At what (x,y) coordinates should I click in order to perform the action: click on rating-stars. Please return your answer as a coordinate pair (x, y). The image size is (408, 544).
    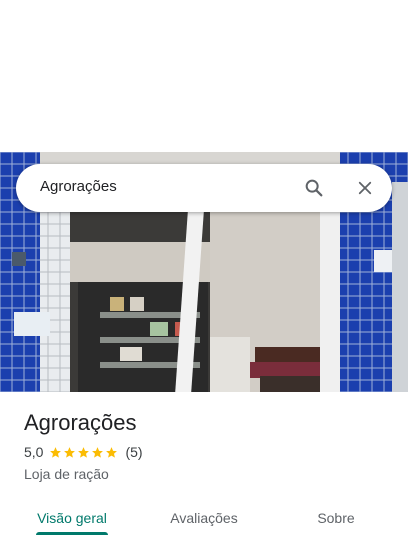
    Looking at the image, I should click on (84, 452).